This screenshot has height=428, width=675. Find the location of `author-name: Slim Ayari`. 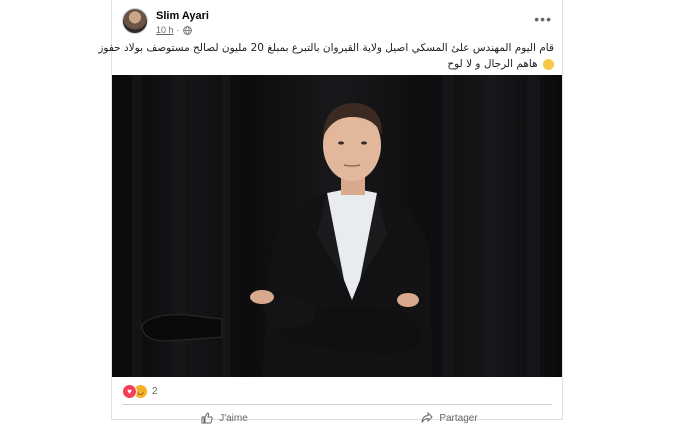

author-name: Slim Ayari is located at coordinates (182, 16).